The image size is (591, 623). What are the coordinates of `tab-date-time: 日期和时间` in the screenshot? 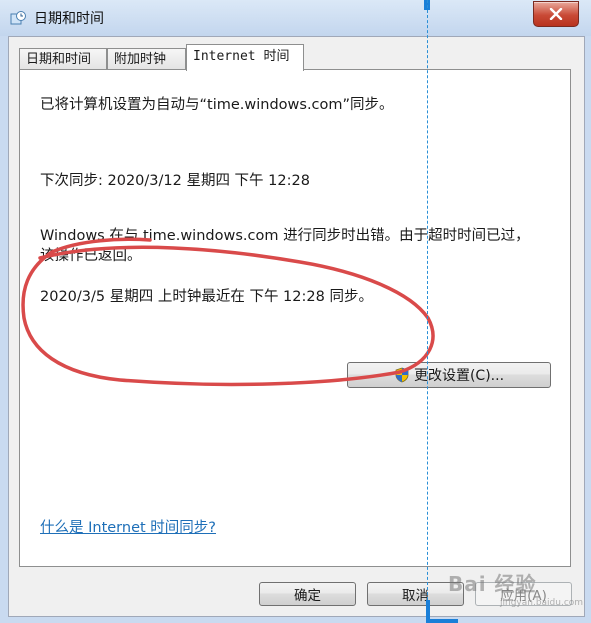 It's located at (63, 59).